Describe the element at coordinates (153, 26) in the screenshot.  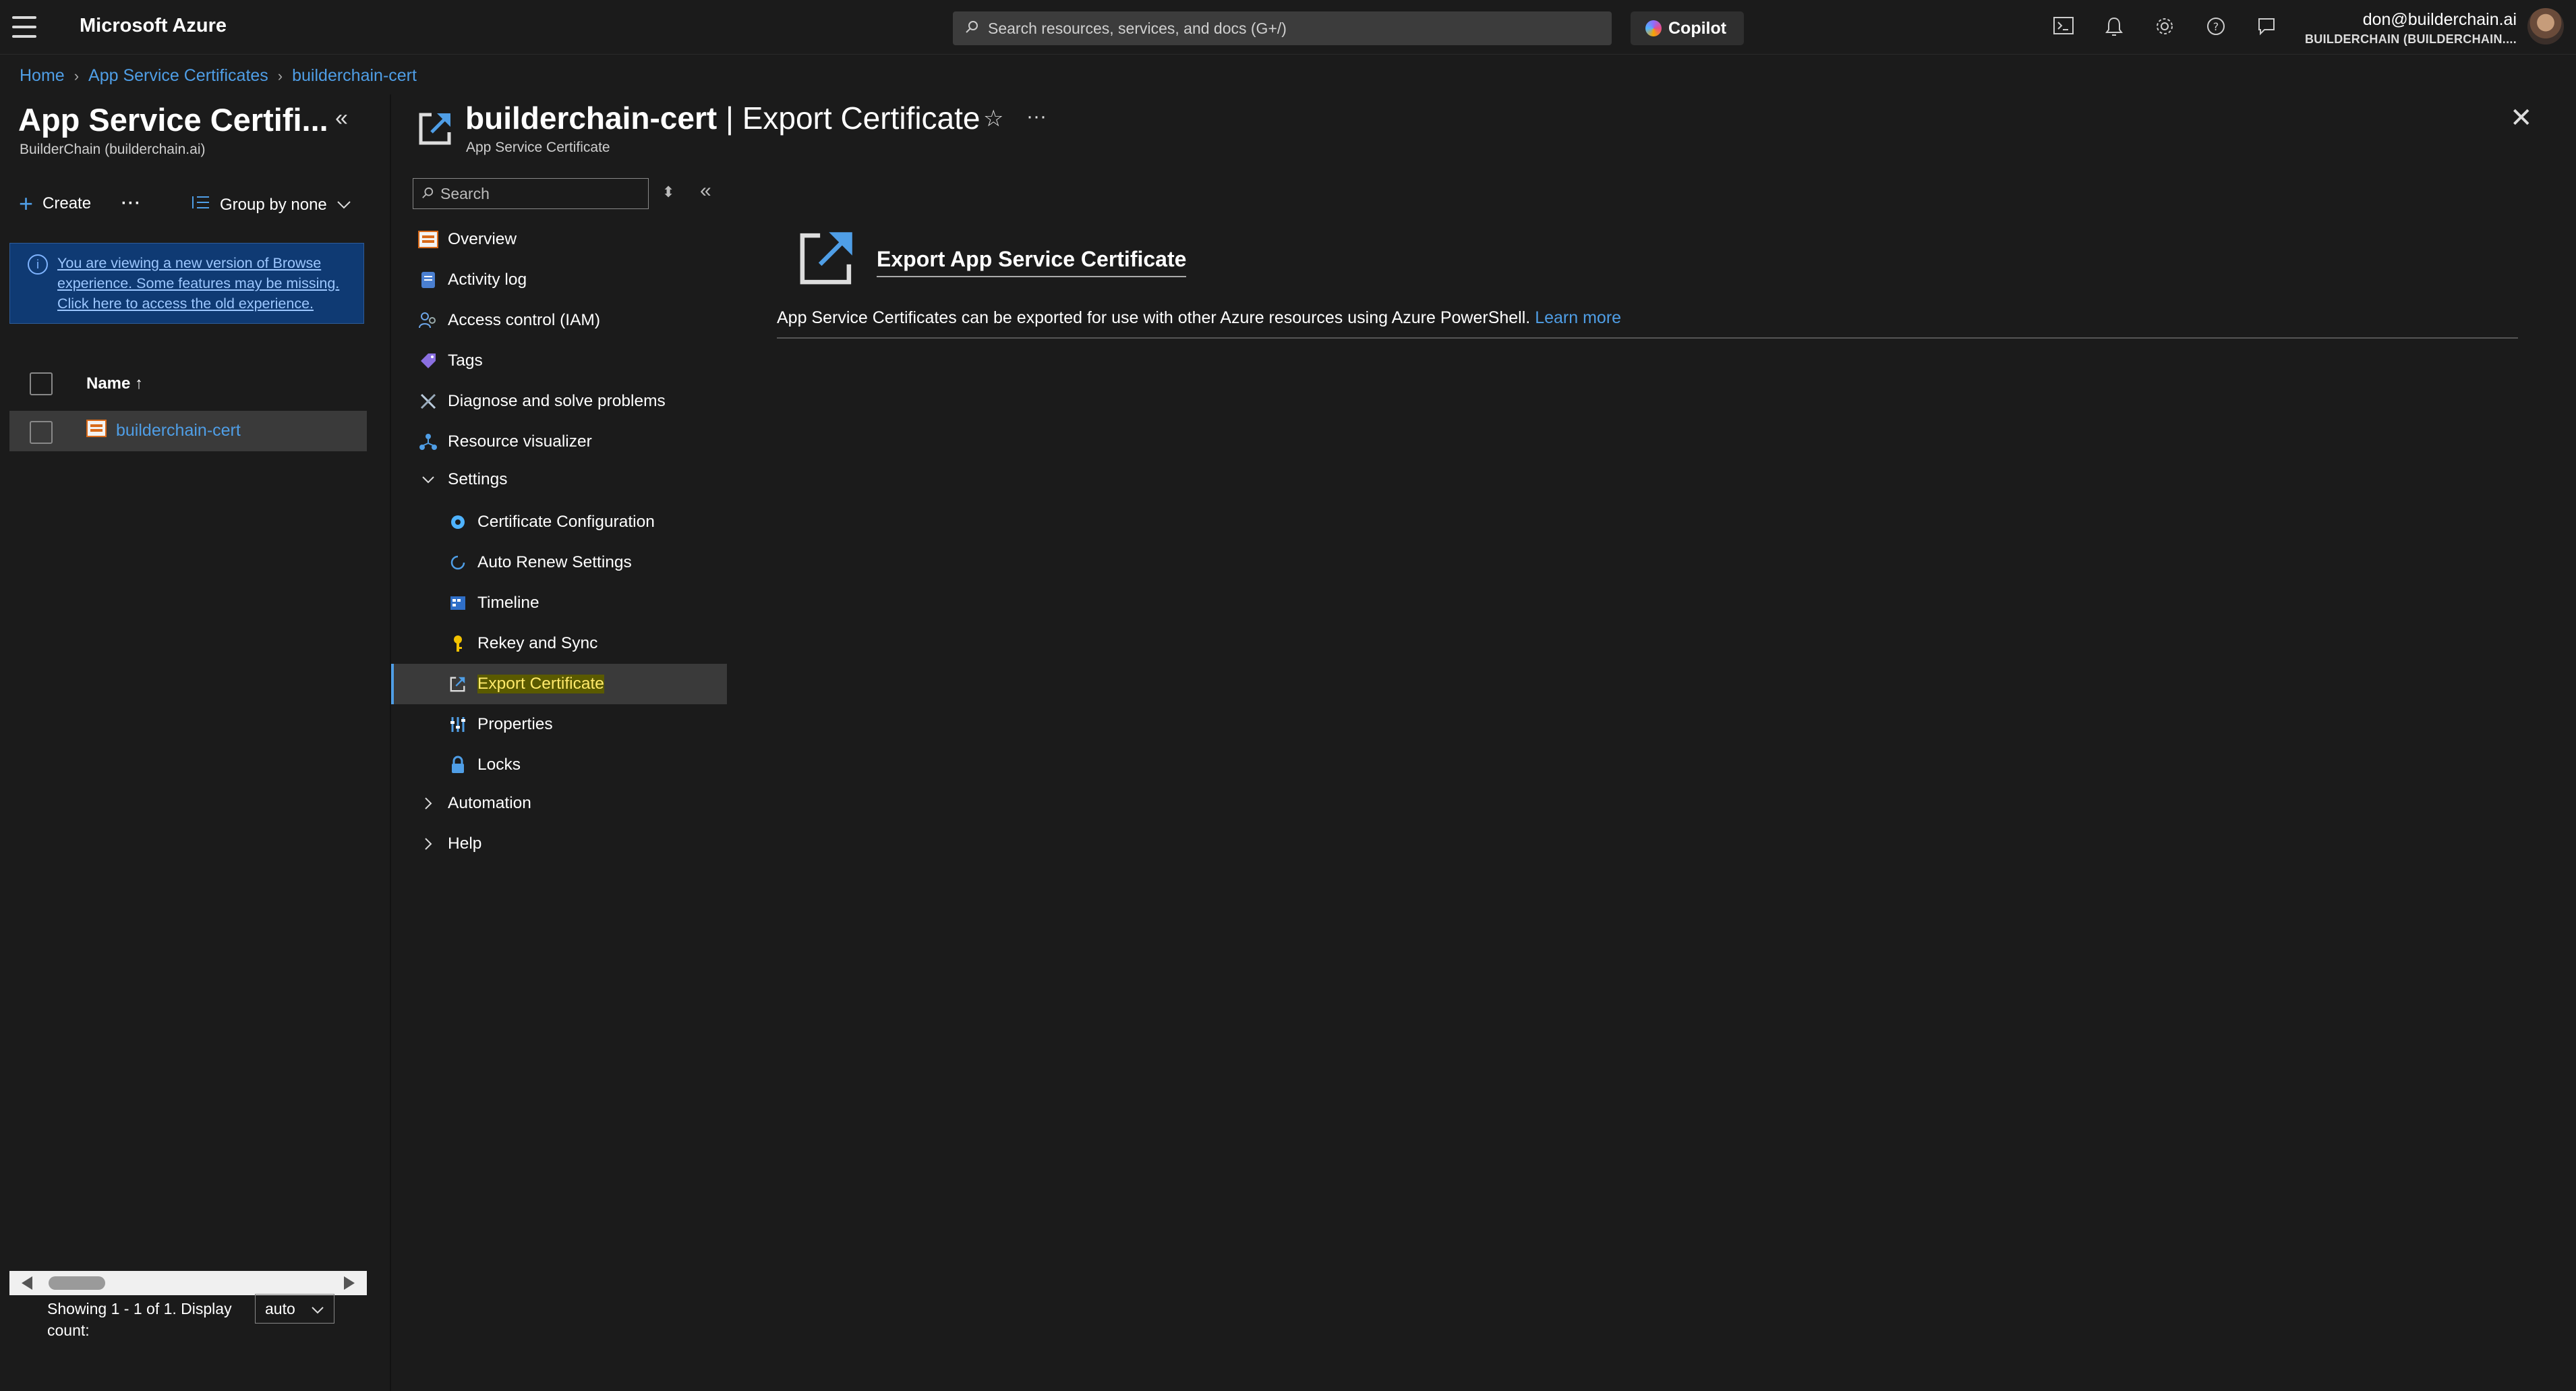
I see `brand-title: Microsoft Azure` at that location.